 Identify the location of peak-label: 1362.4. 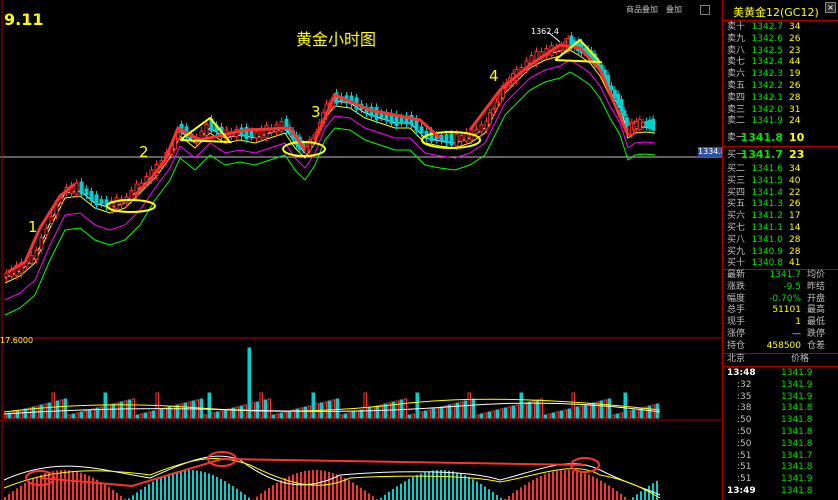
(545, 31).